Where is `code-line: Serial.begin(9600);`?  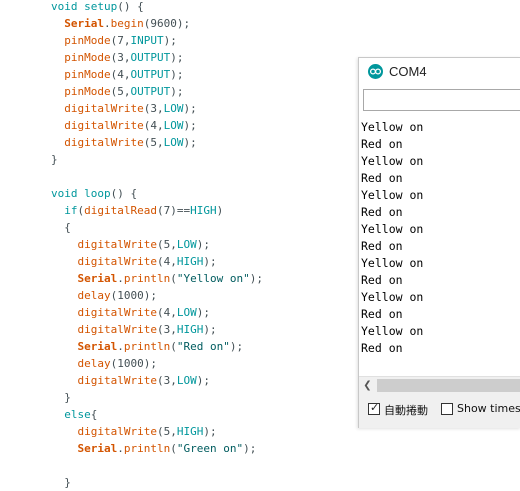 code-line: Serial.begin(9600); is located at coordinates (120, 23).